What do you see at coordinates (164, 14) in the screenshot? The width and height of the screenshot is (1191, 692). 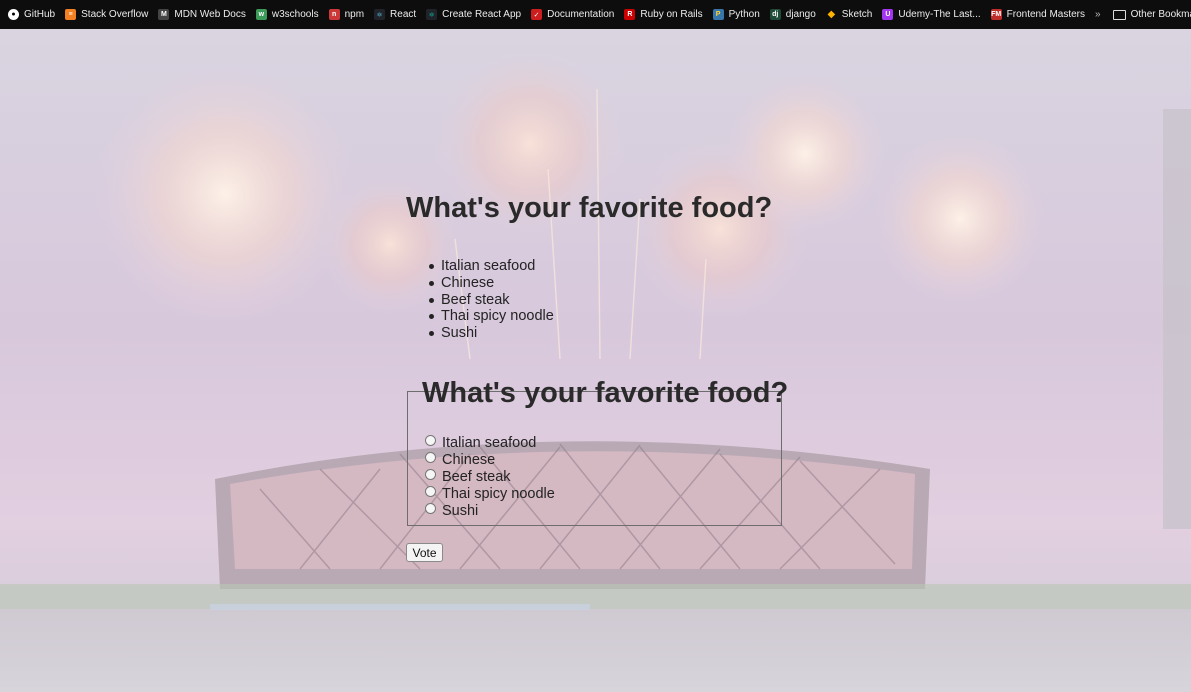 I see `mdn-icon: M` at bounding box center [164, 14].